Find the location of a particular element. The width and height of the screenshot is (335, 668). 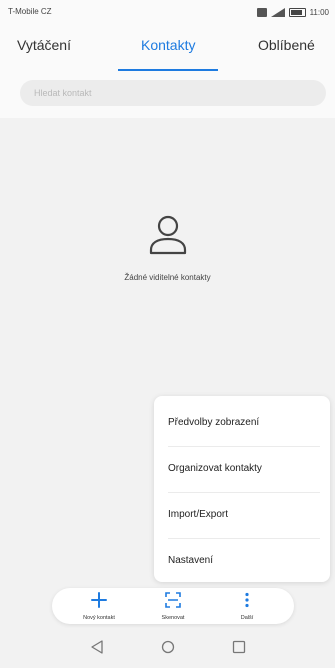

status-icons: 11:00 is located at coordinates (292, 12).